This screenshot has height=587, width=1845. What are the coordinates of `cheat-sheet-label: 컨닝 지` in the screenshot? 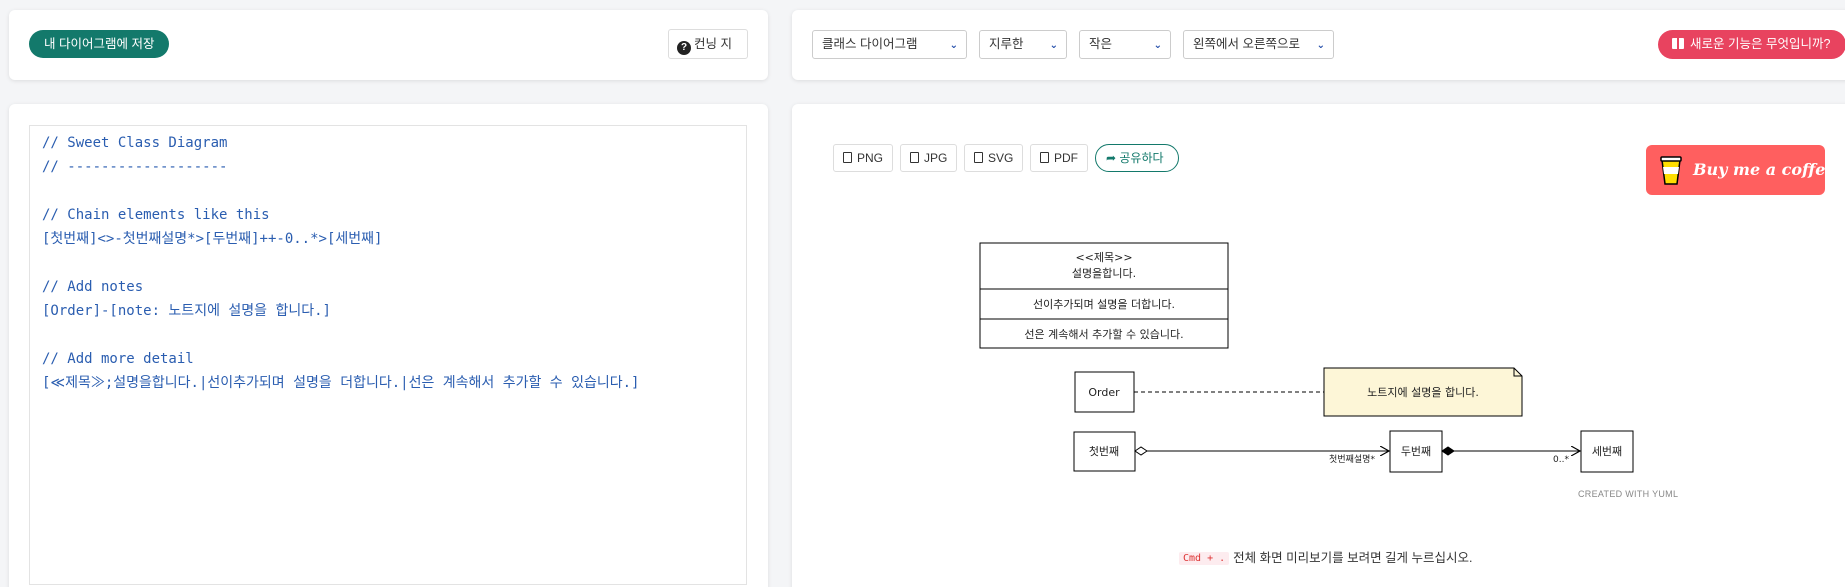 It's located at (713, 44).